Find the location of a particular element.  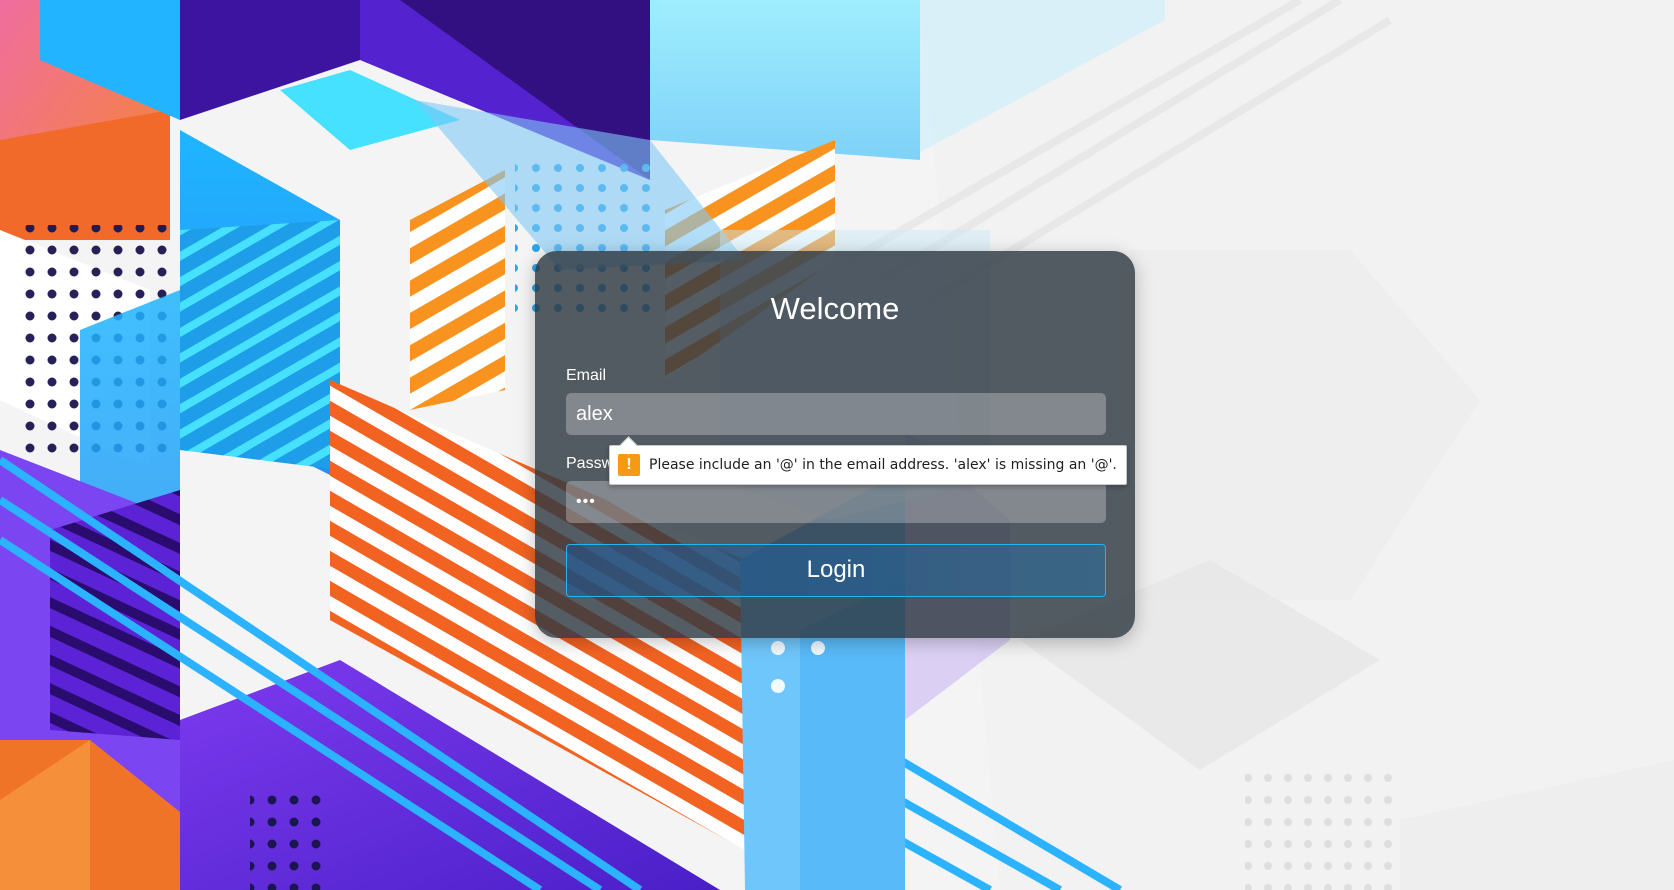

email-label: Email is located at coordinates (586, 375).